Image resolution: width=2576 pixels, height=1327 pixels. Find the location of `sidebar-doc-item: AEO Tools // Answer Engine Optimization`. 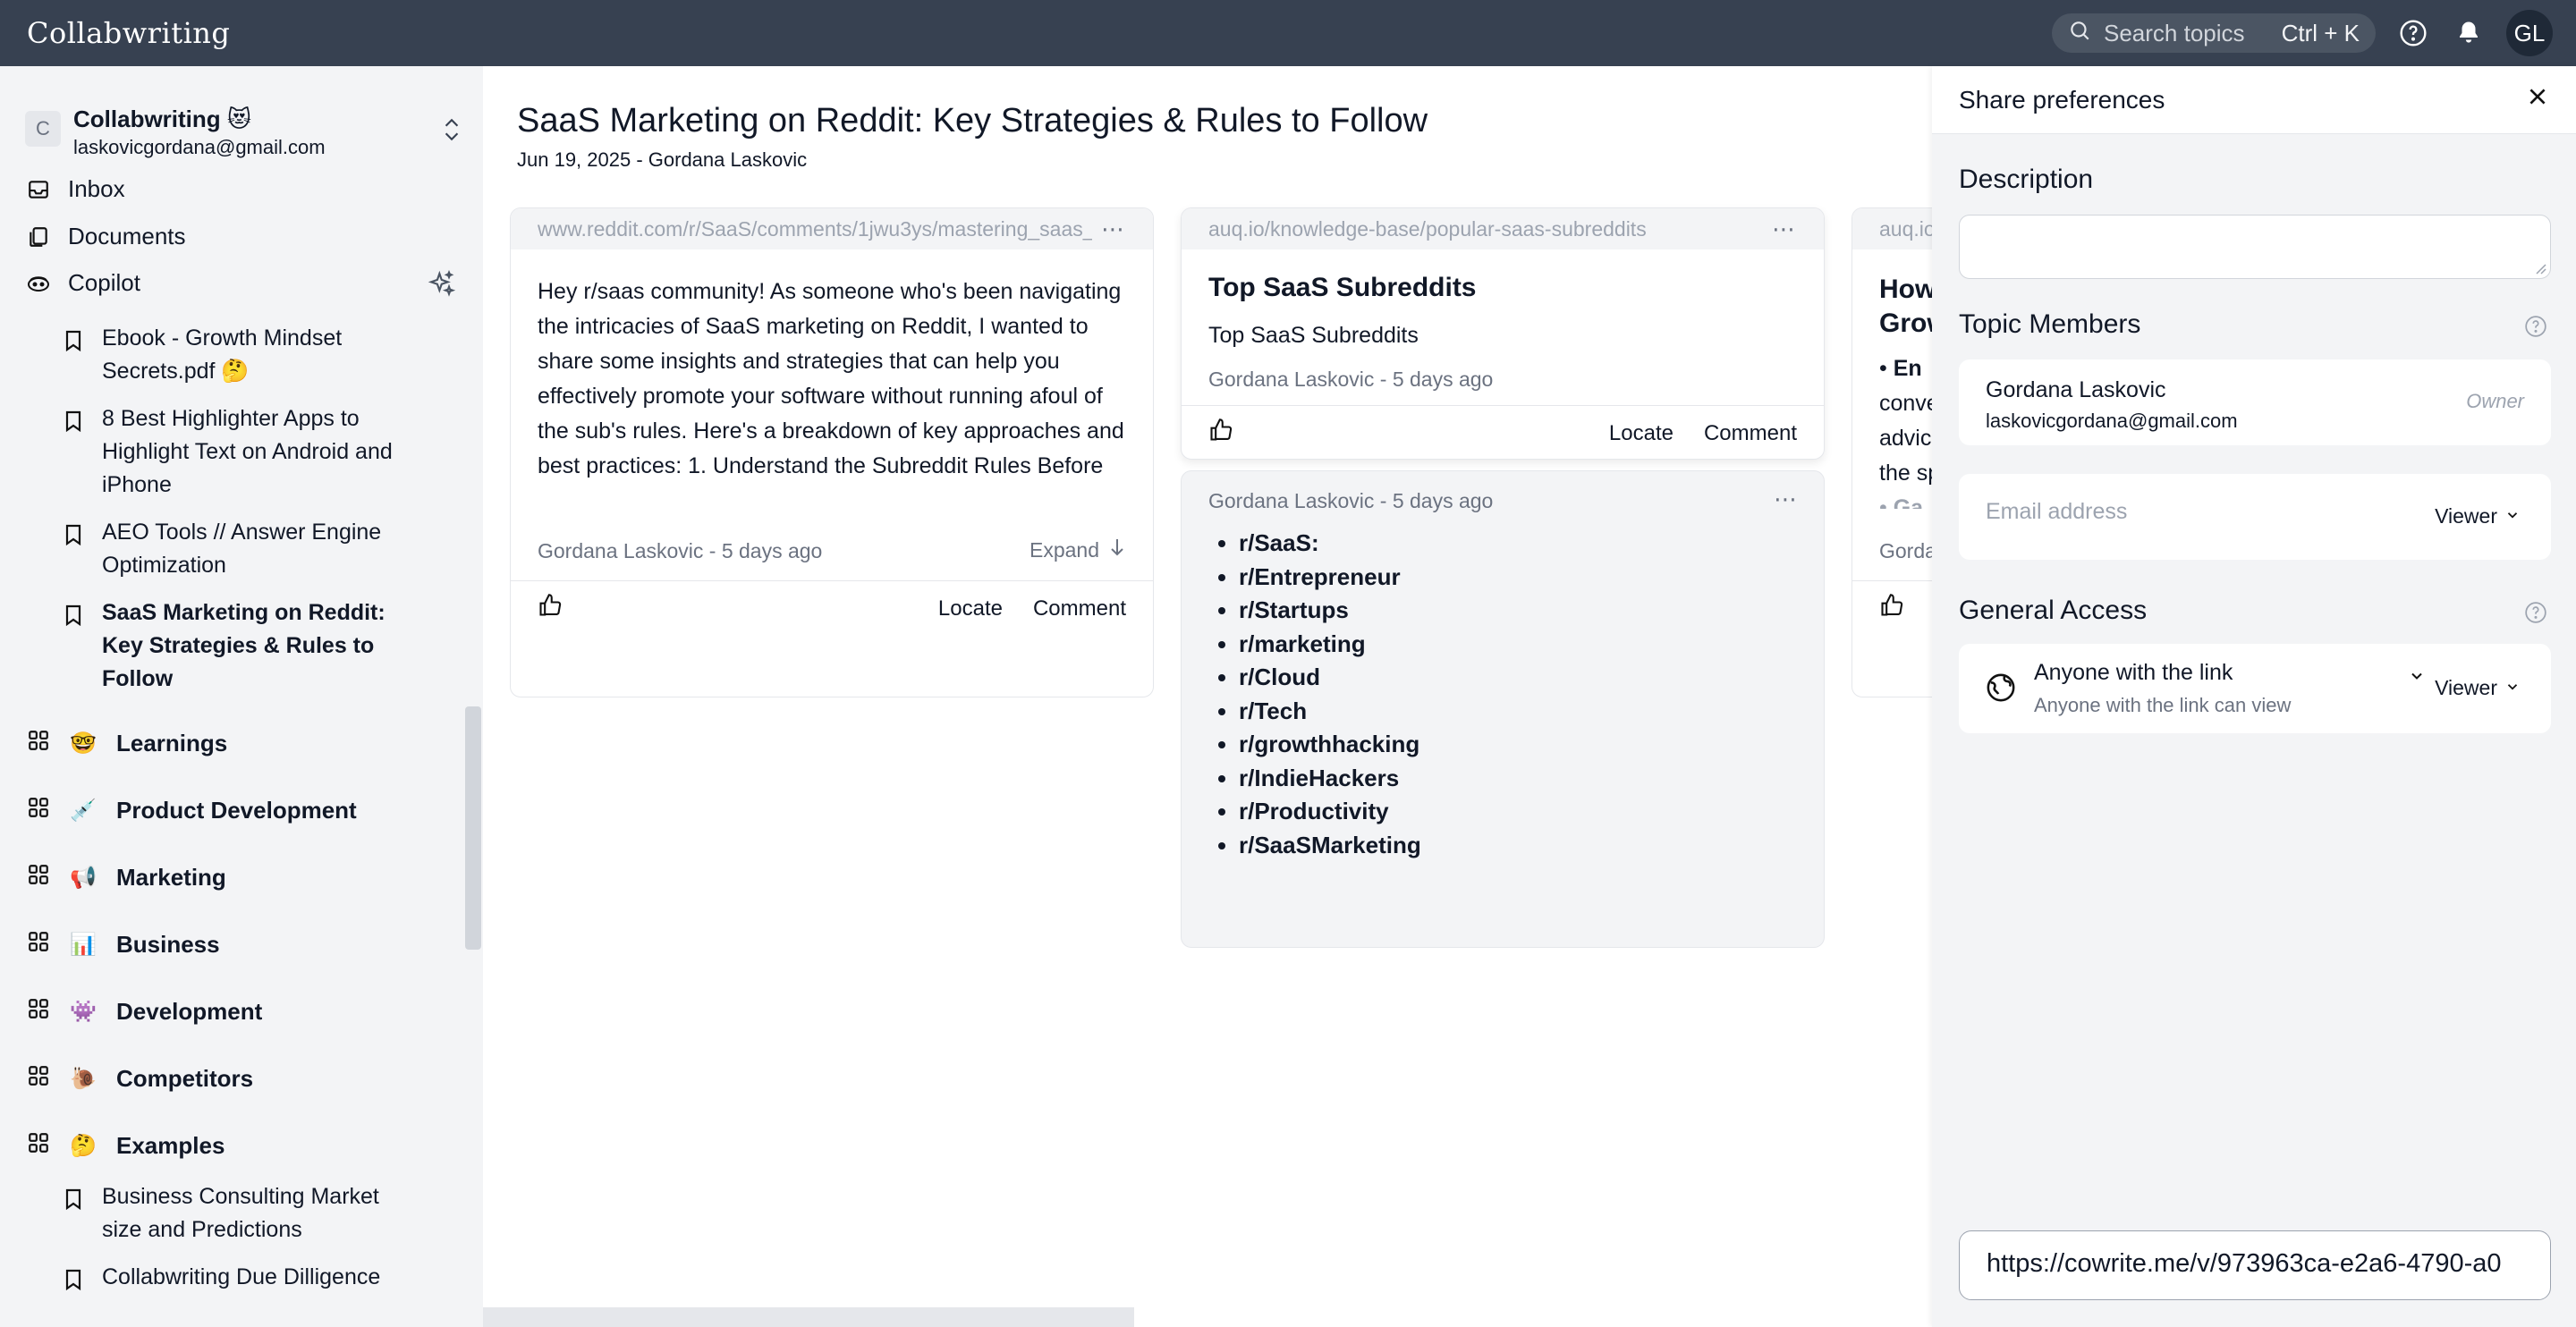

sidebar-doc-item: AEO Tools // Answer Engine Optimization is located at coordinates (243, 549).